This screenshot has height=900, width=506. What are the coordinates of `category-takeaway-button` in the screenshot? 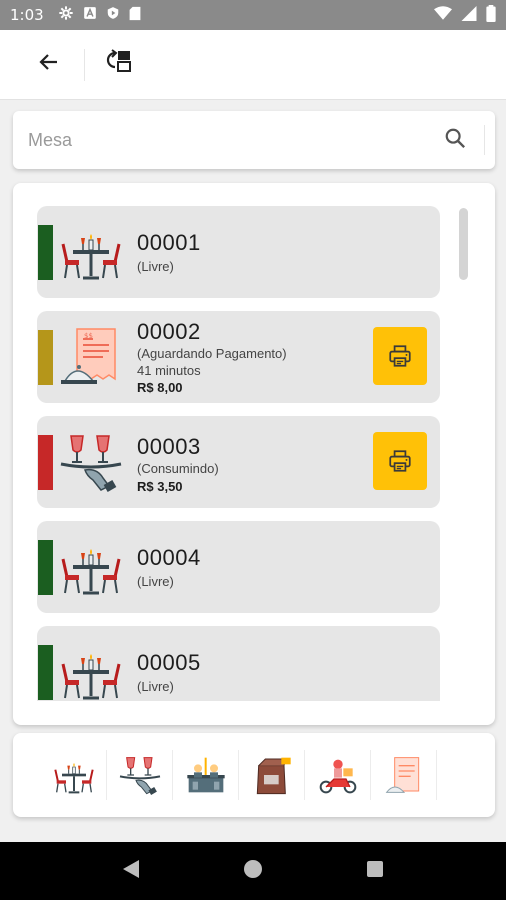 It's located at (272, 775).